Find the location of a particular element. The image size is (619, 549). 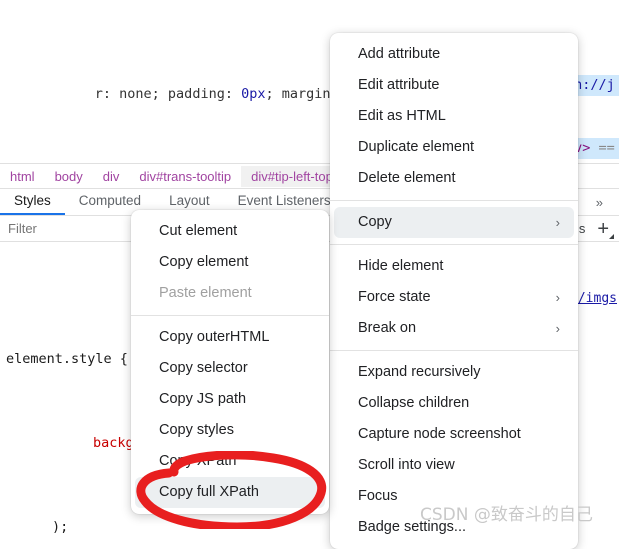

chevron-double-right-icon: » is located at coordinates (599, 202).